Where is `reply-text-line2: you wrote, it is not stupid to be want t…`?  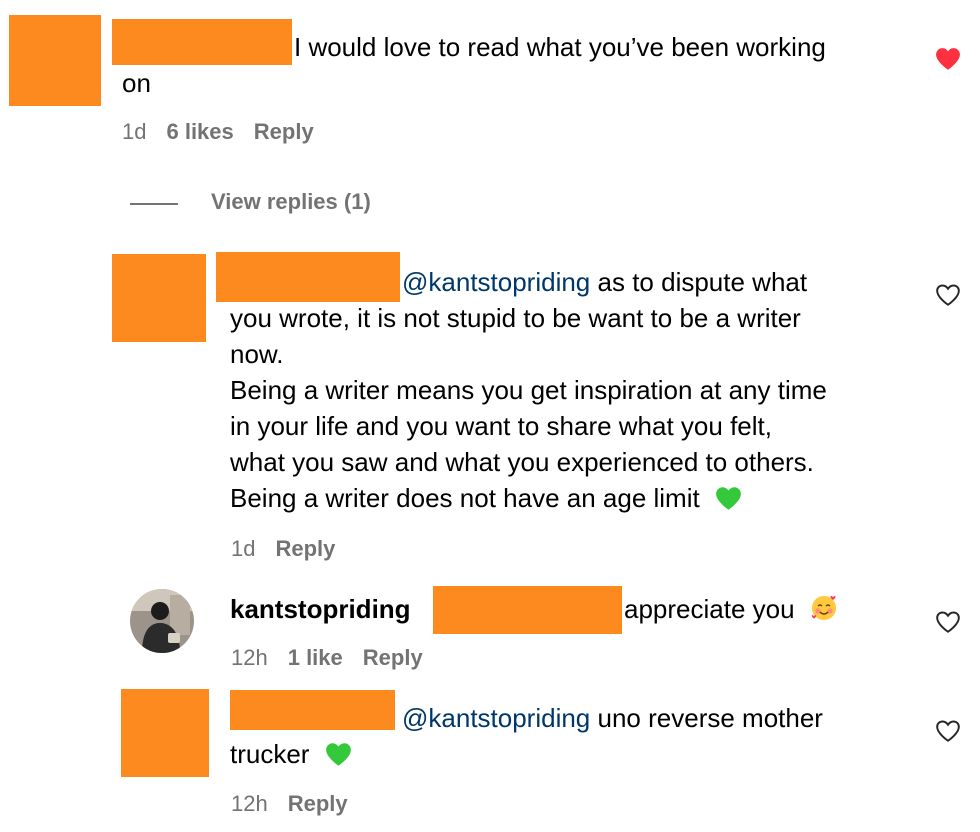
reply-text-line2: you wrote, it is not stupid to be want t… is located at coordinates (515, 318).